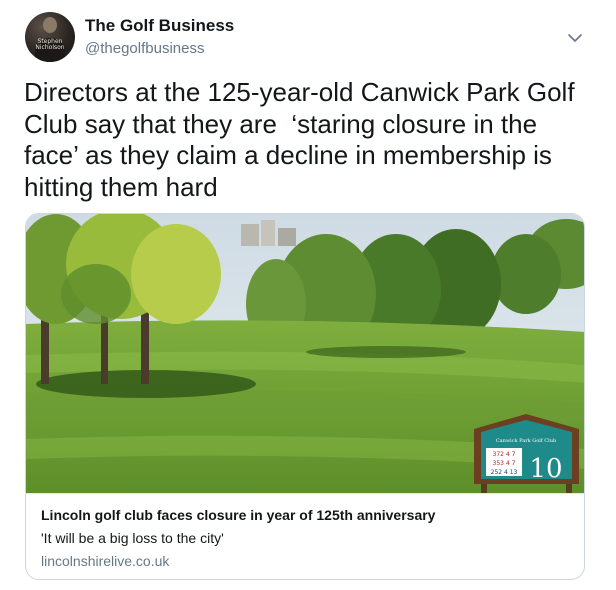  Describe the element at coordinates (504, 463) in the screenshot. I see `sign-scores-row-2: 353 4 7` at that location.